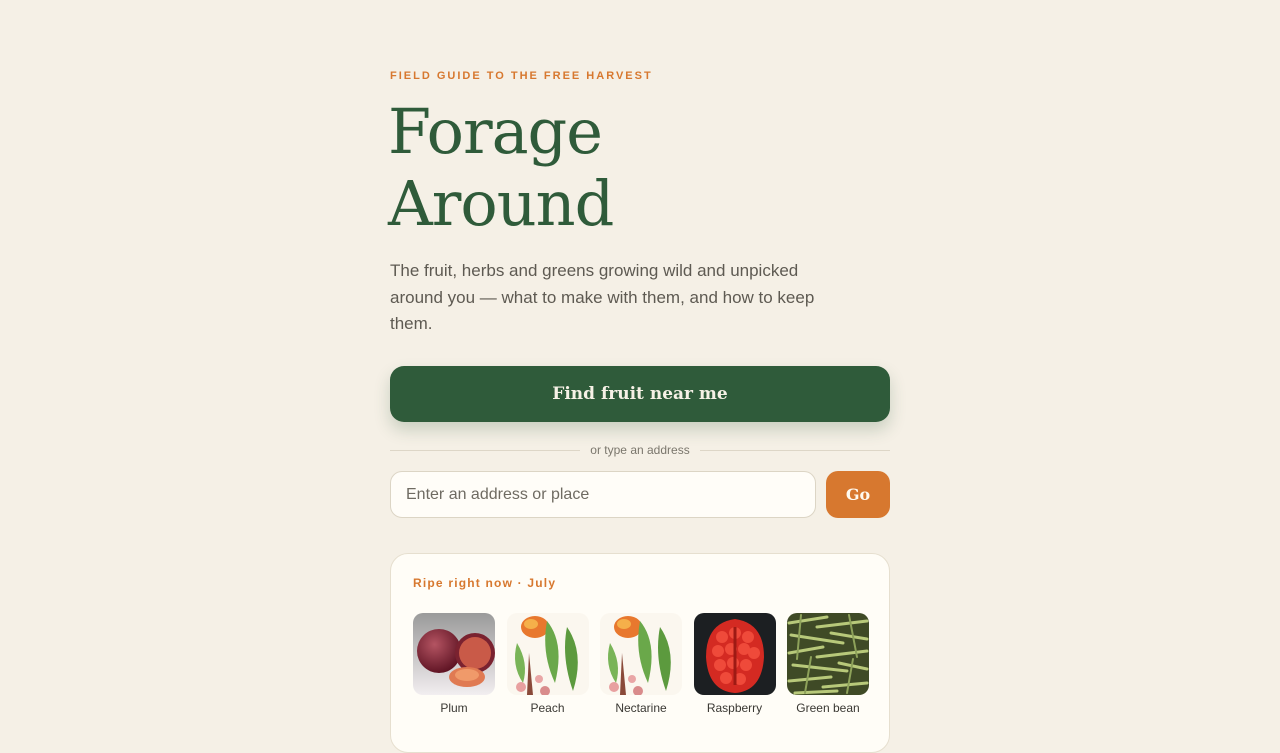 Image resolution: width=1280 pixels, height=753 pixels. I want to click on ripe-item-nectarine: Nectarine, so click(641, 664).